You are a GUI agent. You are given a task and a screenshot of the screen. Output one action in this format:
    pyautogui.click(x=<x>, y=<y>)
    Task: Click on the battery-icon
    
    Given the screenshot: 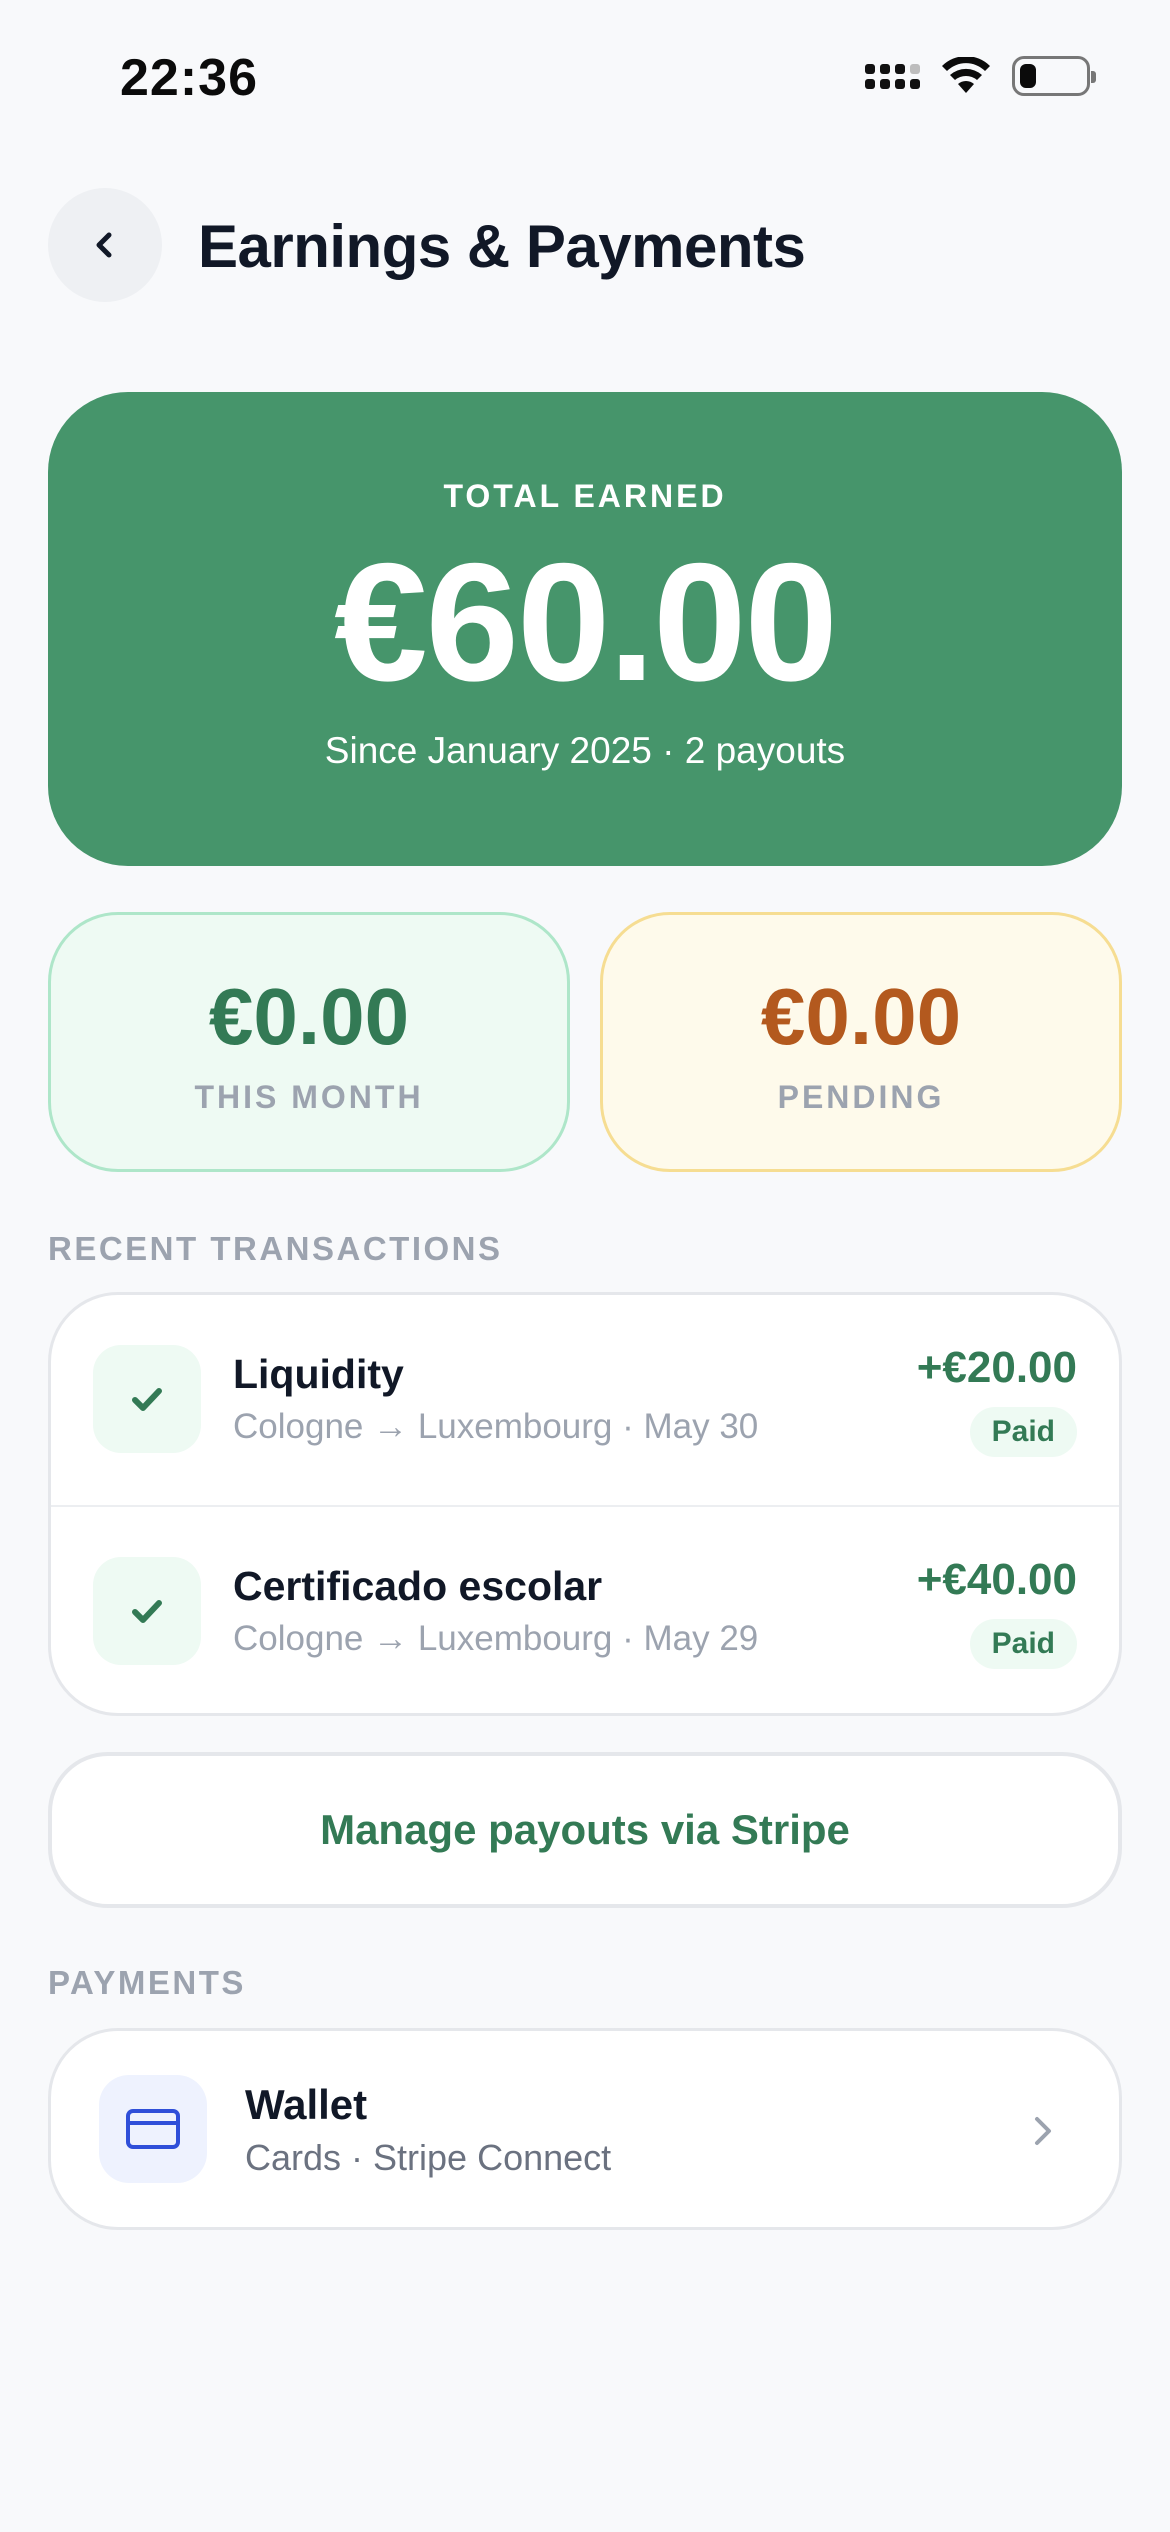 What is the action you would take?
    pyautogui.click(x=1054, y=76)
    